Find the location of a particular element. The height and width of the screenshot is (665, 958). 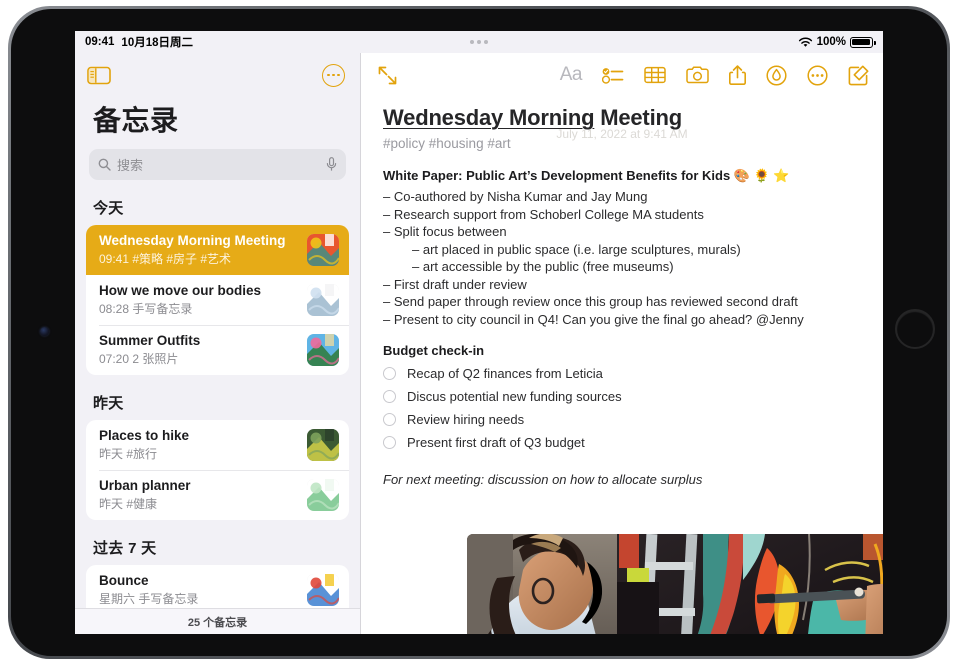

status-bar: 09:41 10月18日周二 100% is located at coordinates (479, 42).